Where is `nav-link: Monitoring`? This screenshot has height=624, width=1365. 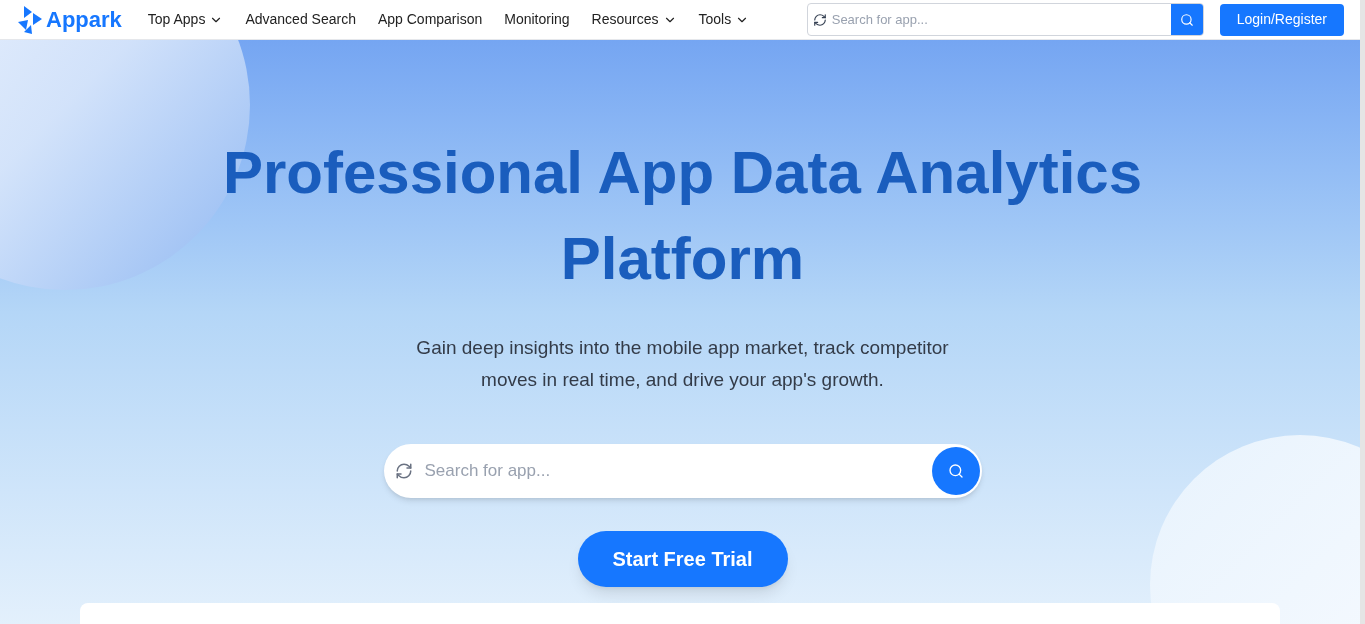 nav-link: Monitoring is located at coordinates (537, 19).